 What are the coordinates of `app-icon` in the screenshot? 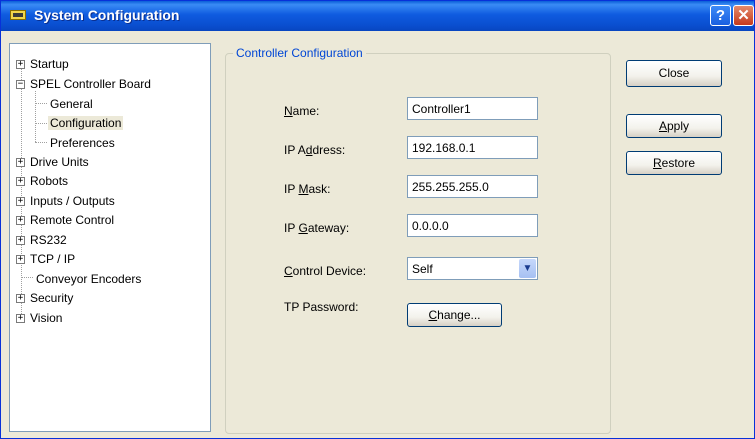 It's located at (18, 15).